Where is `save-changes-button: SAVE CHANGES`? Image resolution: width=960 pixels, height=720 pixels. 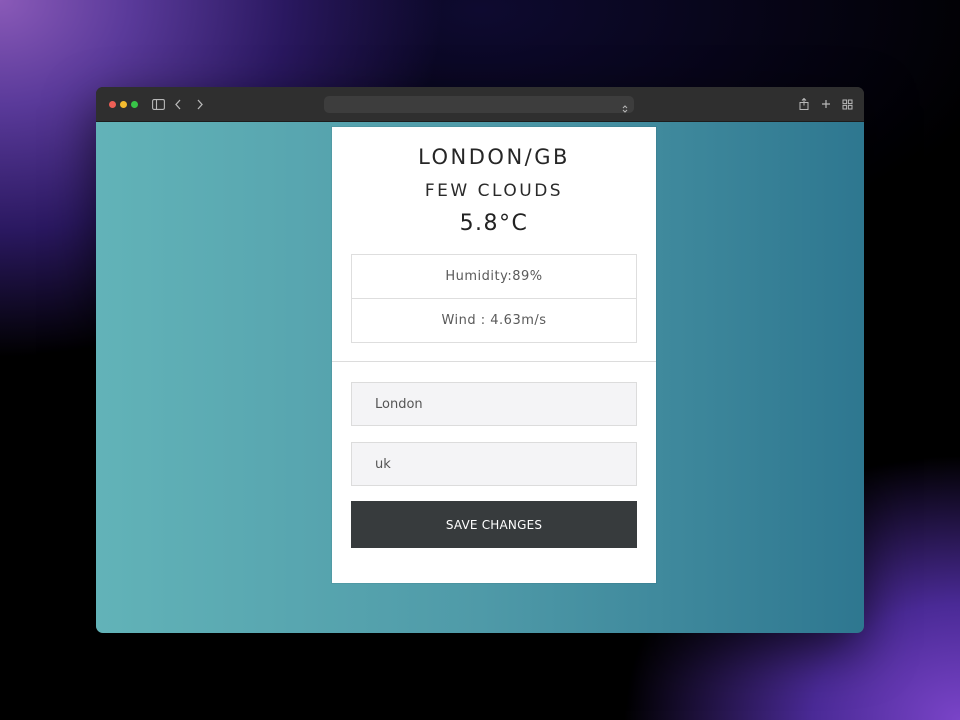 save-changes-button: SAVE CHANGES is located at coordinates (494, 524).